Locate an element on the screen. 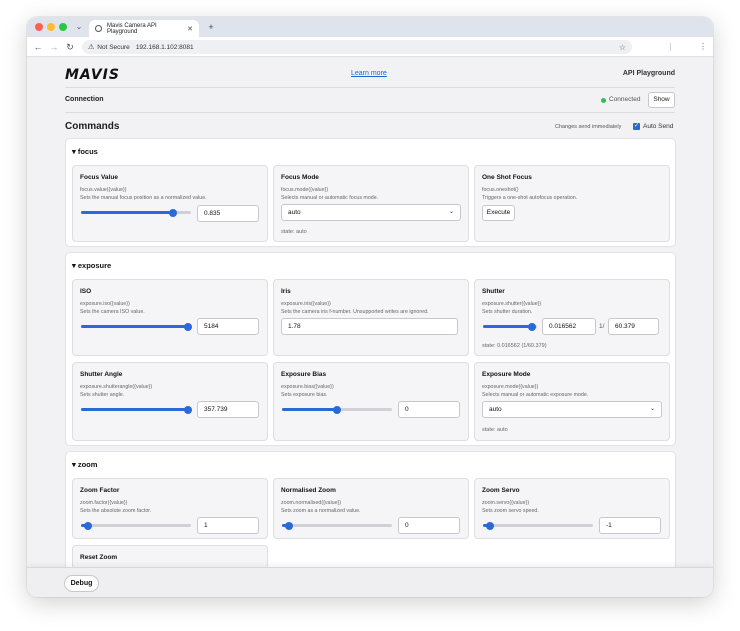 This screenshot has width=740, height=631. connection-status: Connected is located at coordinates (625, 99).